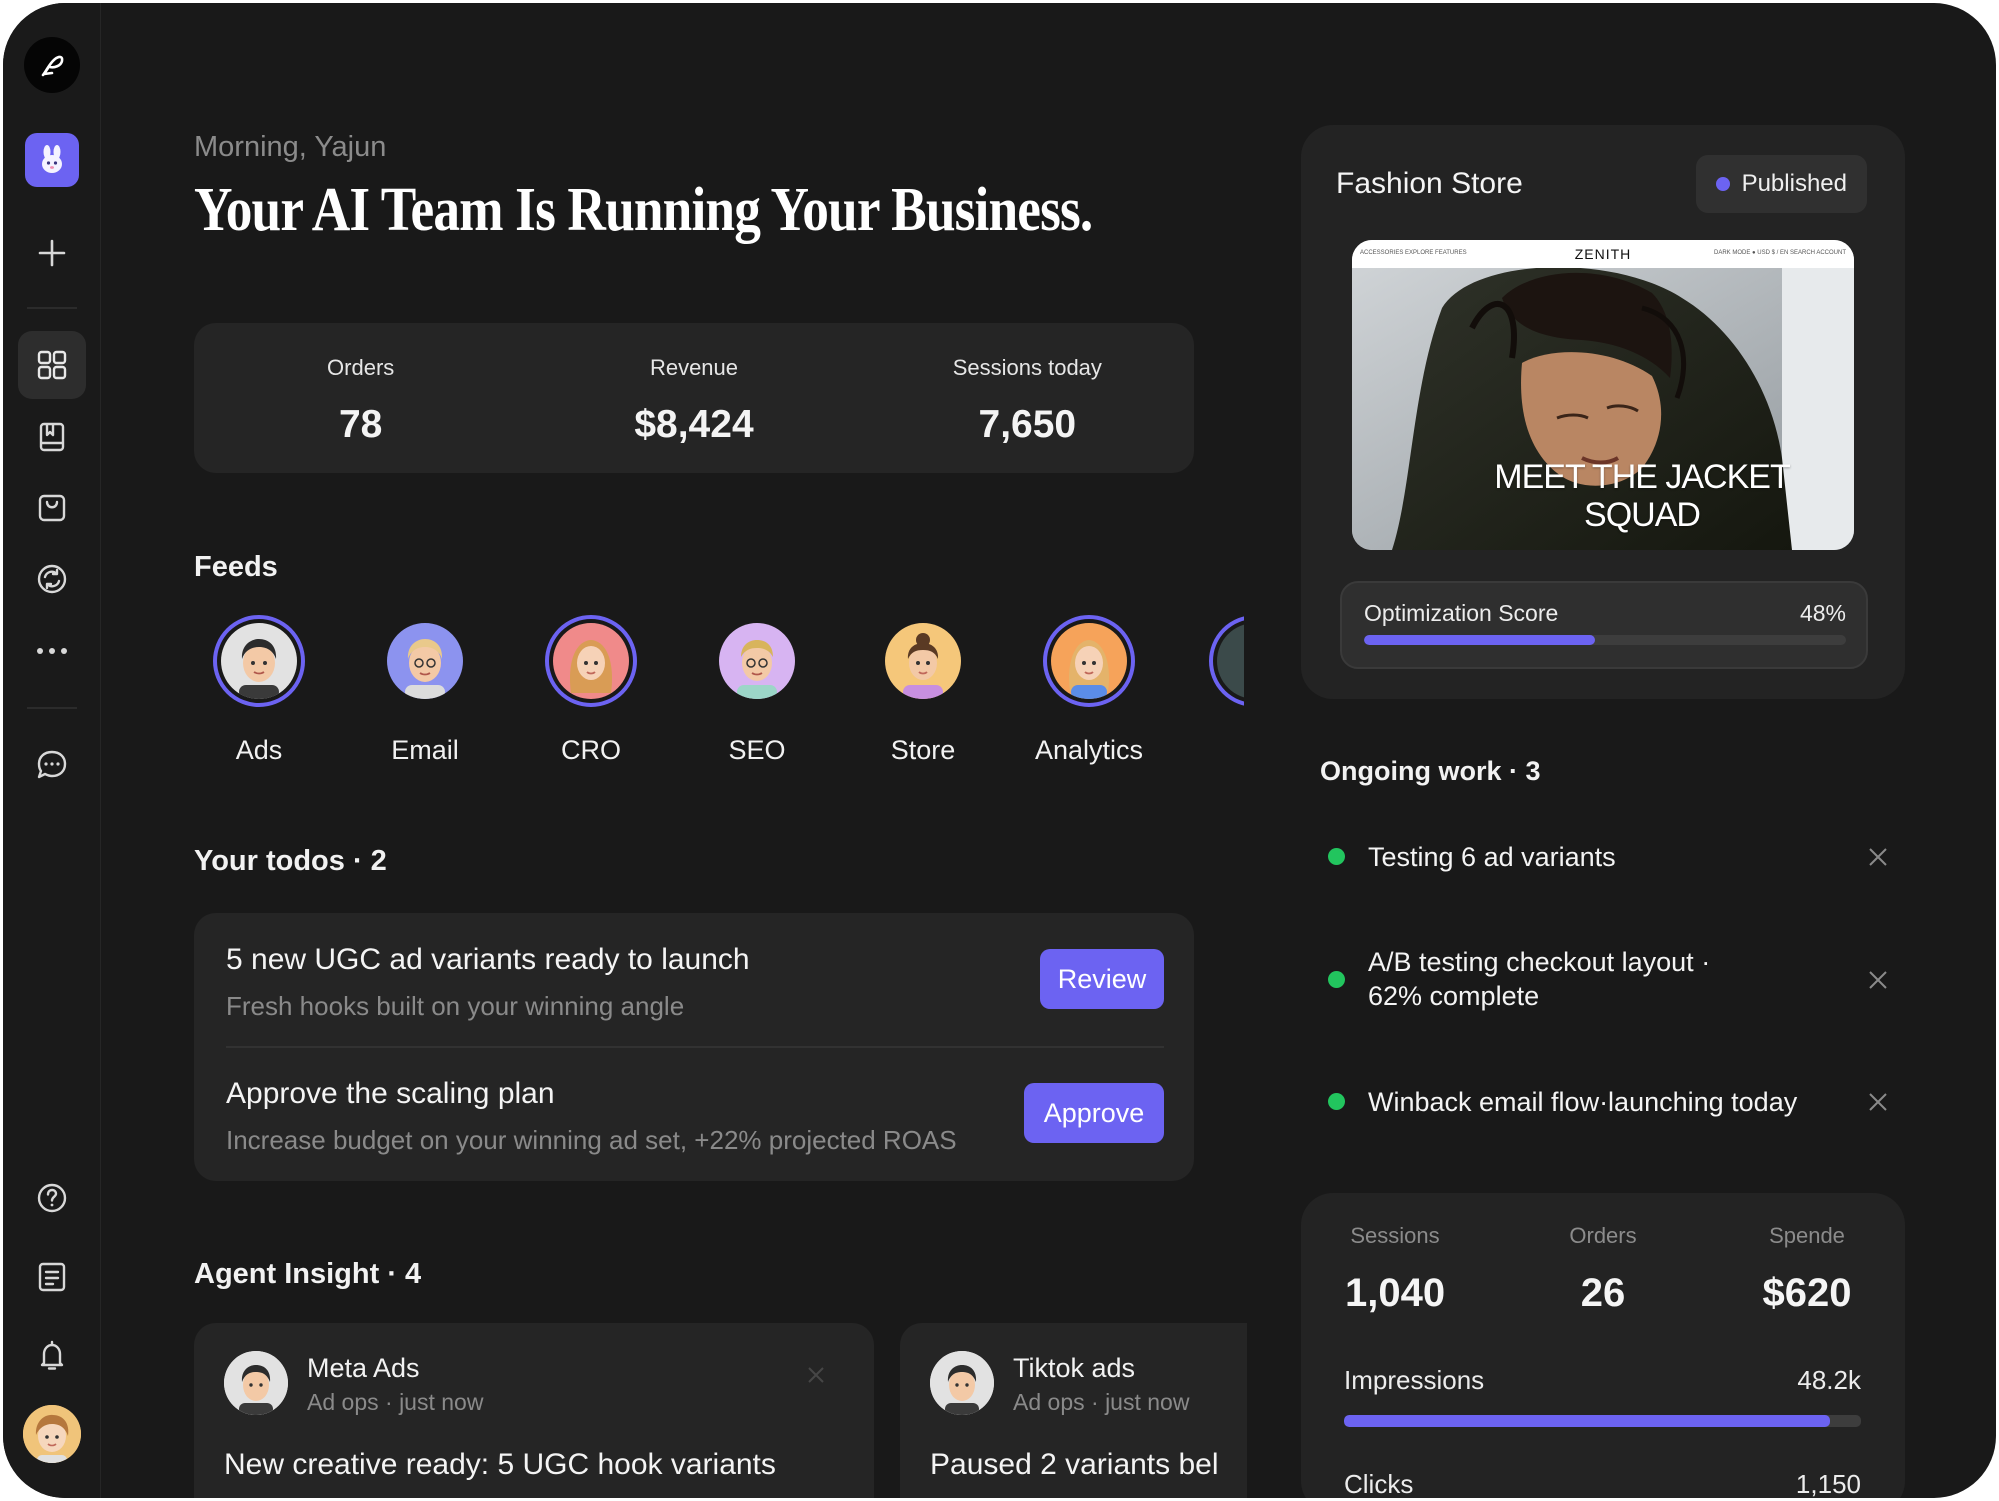 The width and height of the screenshot is (1999, 1501). I want to click on stat-value: 78, so click(360, 424).